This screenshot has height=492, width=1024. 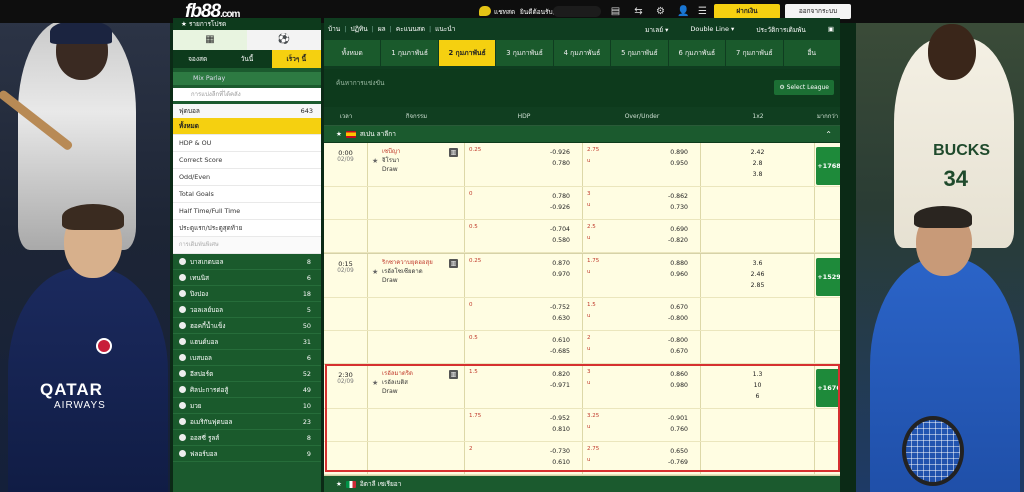 What do you see at coordinates (757, 263) in the screenshot?
I see `1x2-odd: 3.6` at bounding box center [757, 263].